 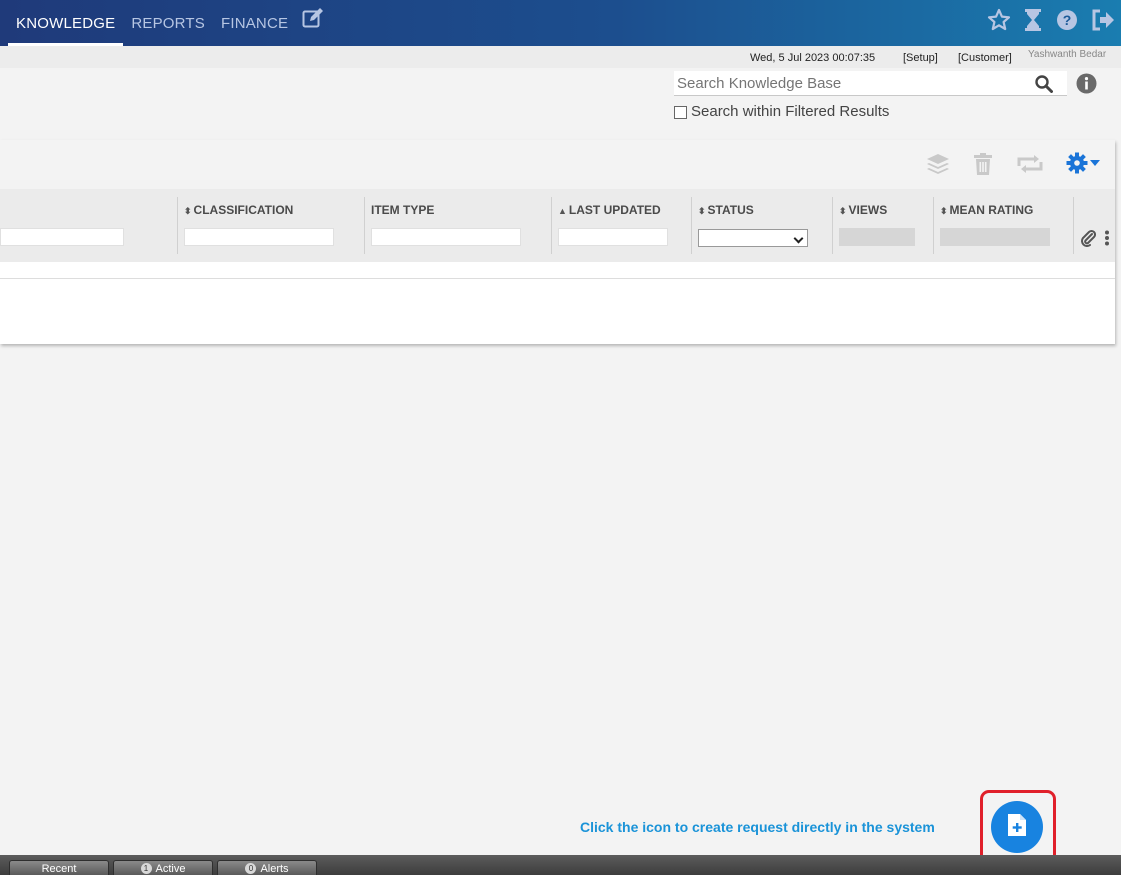 I want to click on status-select, so click(x=753, y=238).